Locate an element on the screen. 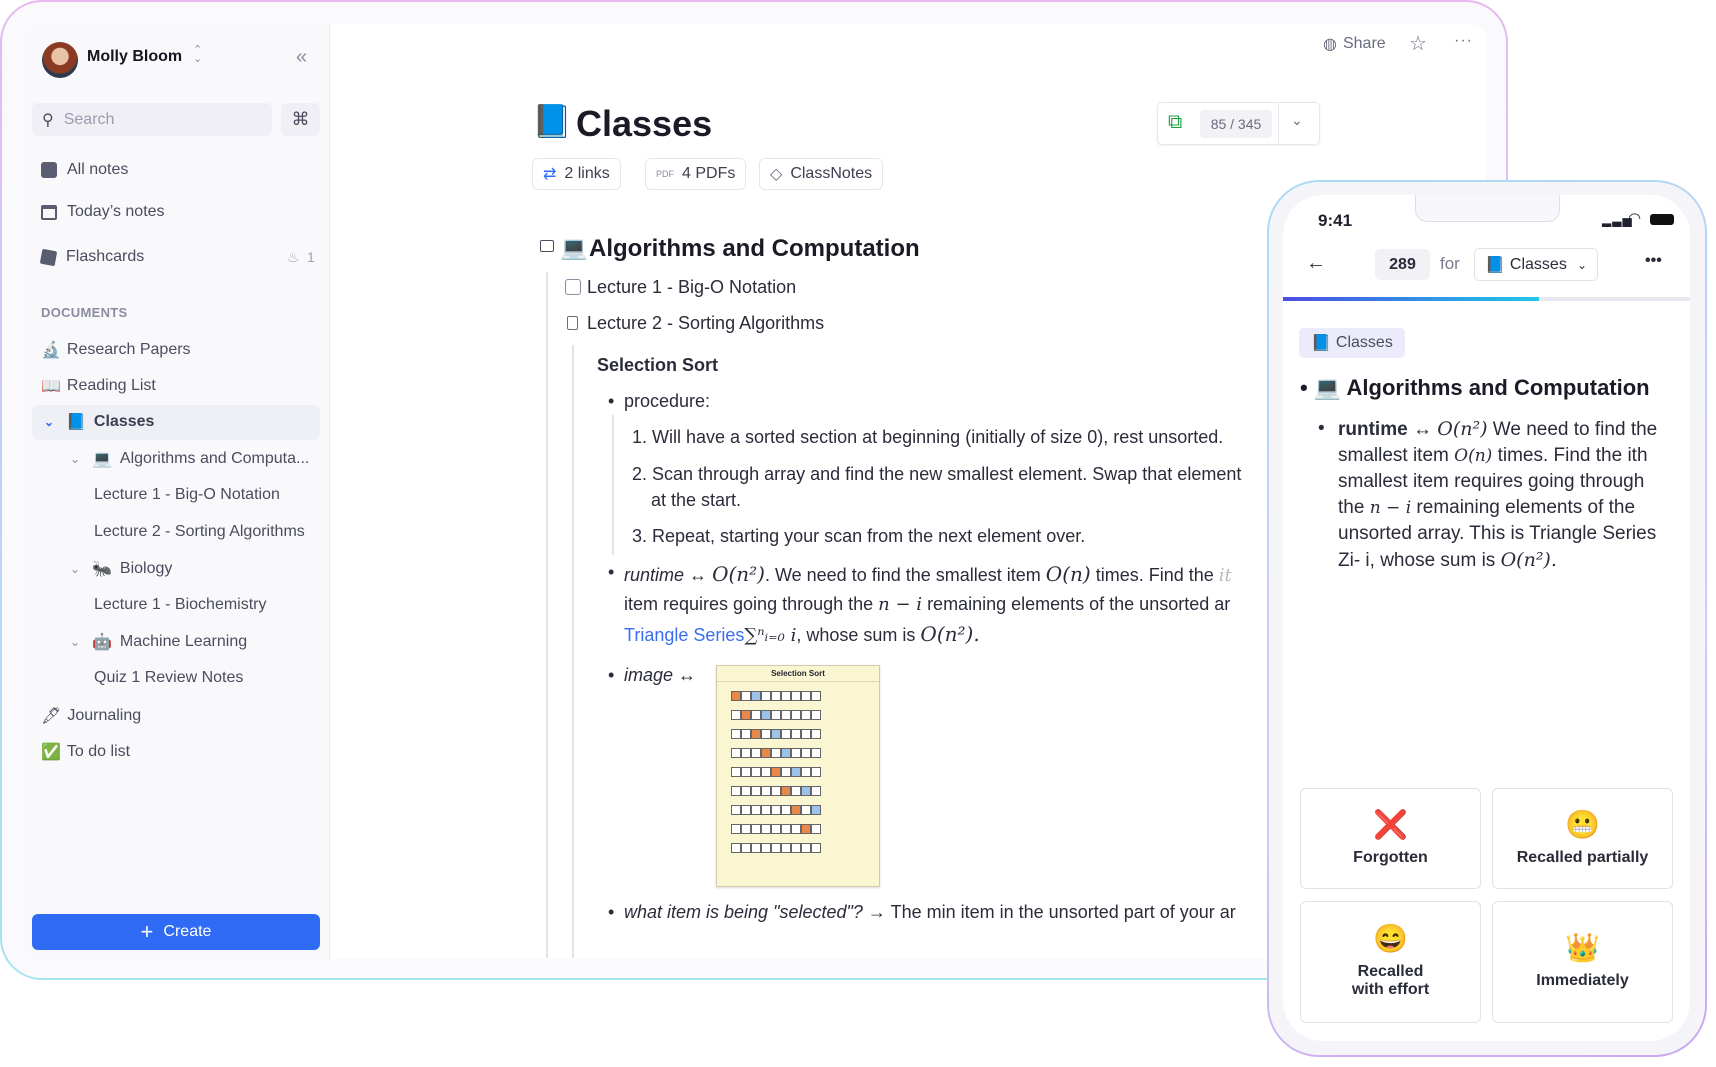 This screenshot has height=1067, width=1716. nav-todays-notes: Today’s notes is located at coordinates (103, 212).